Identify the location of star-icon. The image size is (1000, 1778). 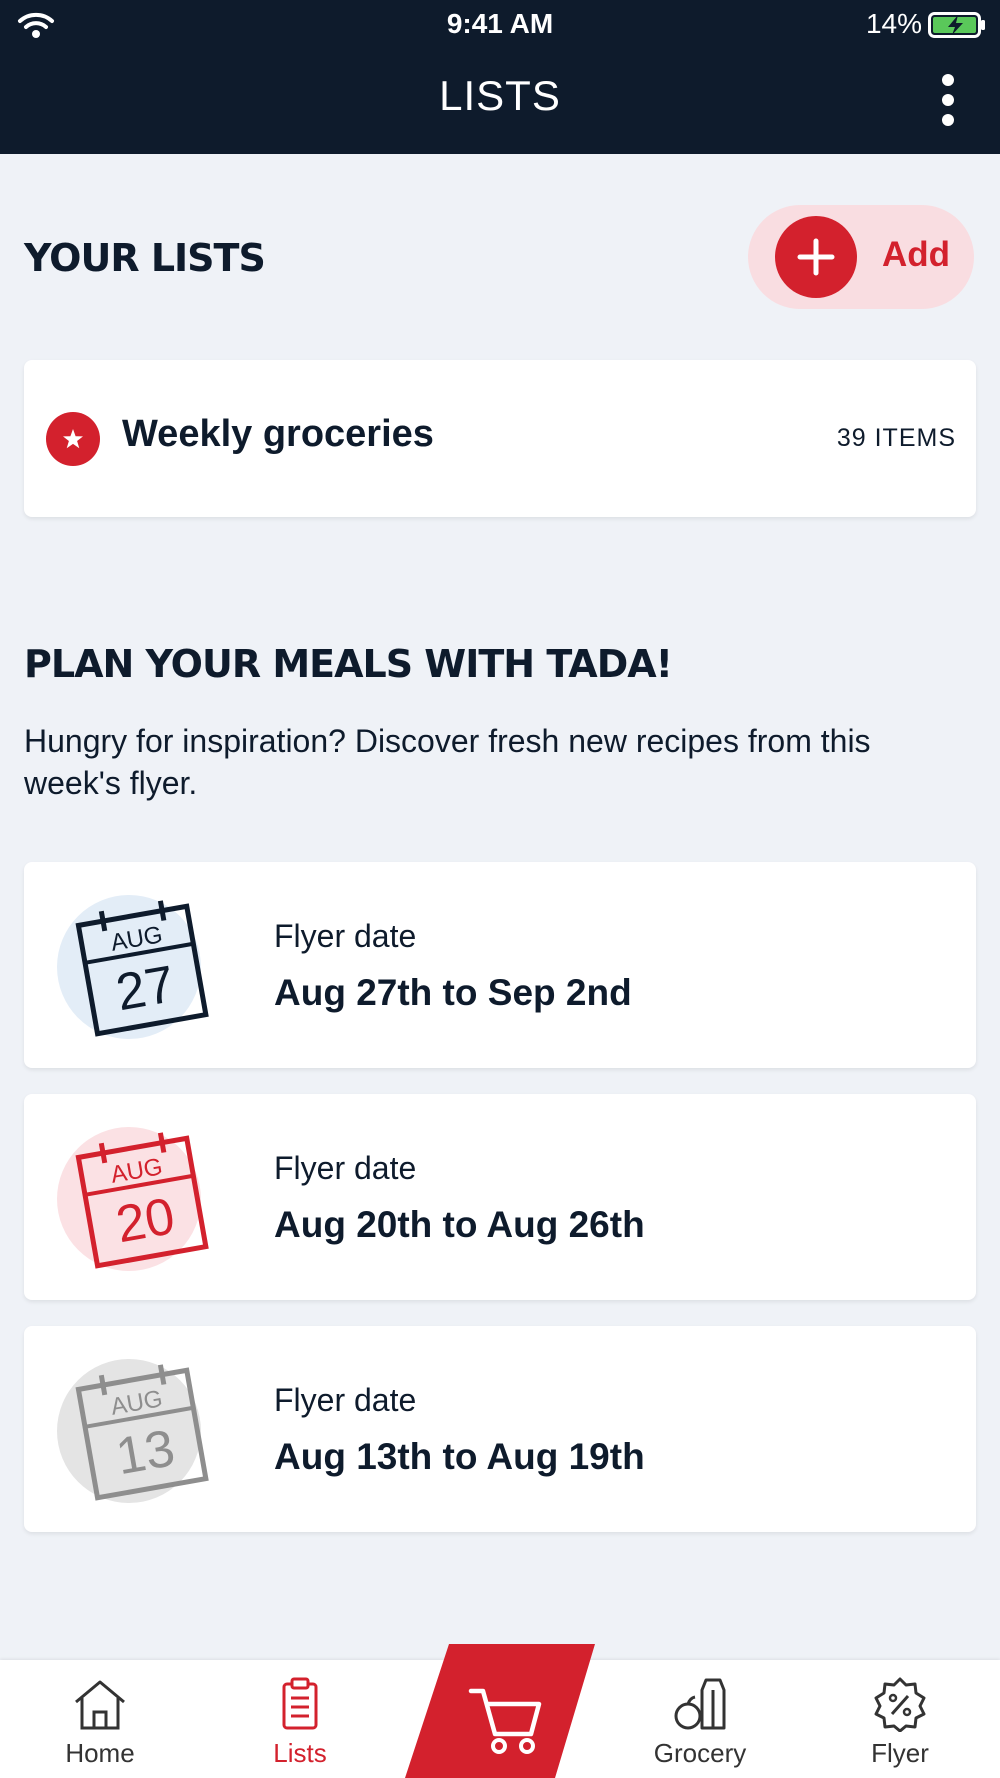
(73, 439).